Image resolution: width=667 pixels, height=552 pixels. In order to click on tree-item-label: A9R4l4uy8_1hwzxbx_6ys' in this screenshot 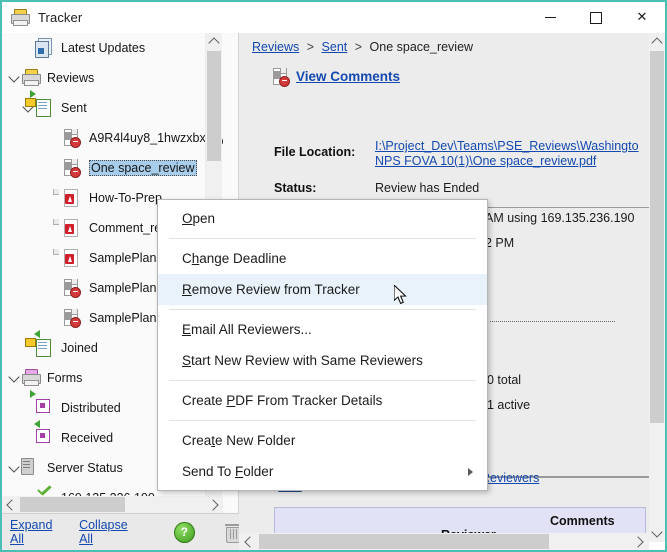, I will do `click(156, 138)`.